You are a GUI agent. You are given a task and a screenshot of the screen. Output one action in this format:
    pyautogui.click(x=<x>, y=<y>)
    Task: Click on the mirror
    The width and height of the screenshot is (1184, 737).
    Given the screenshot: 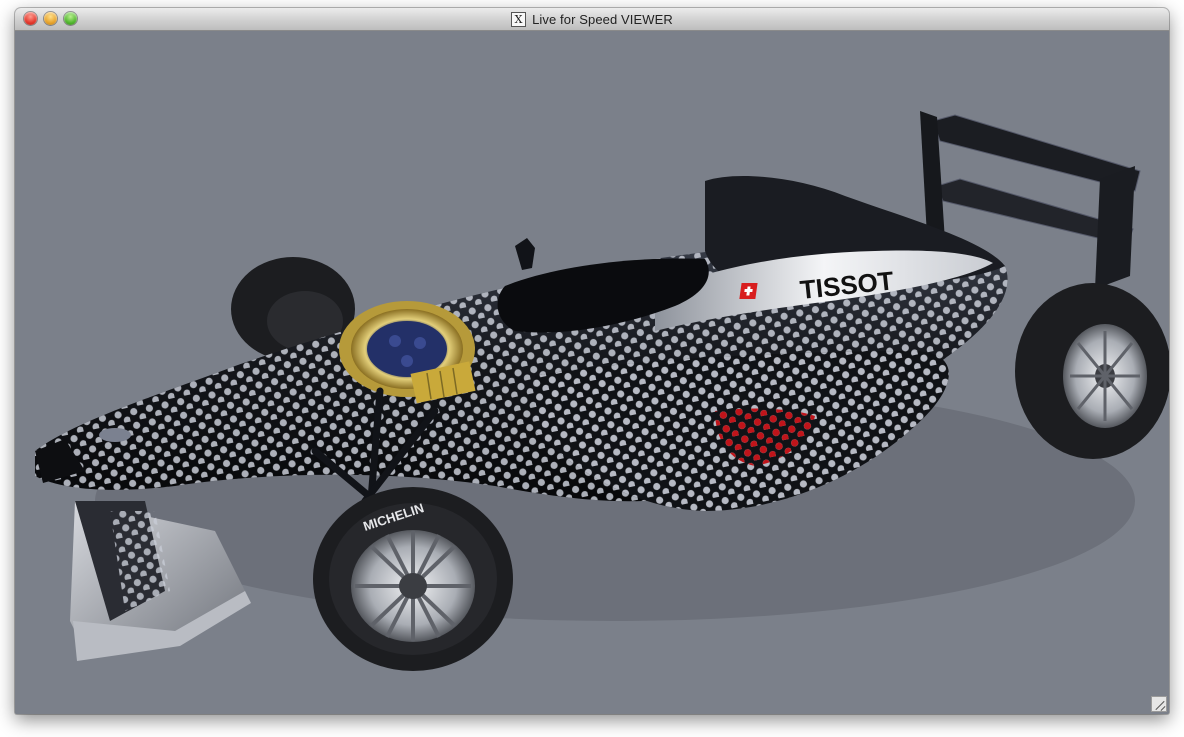 What is the action you would take?
    pyautogui.click(x=525, y=254)
    